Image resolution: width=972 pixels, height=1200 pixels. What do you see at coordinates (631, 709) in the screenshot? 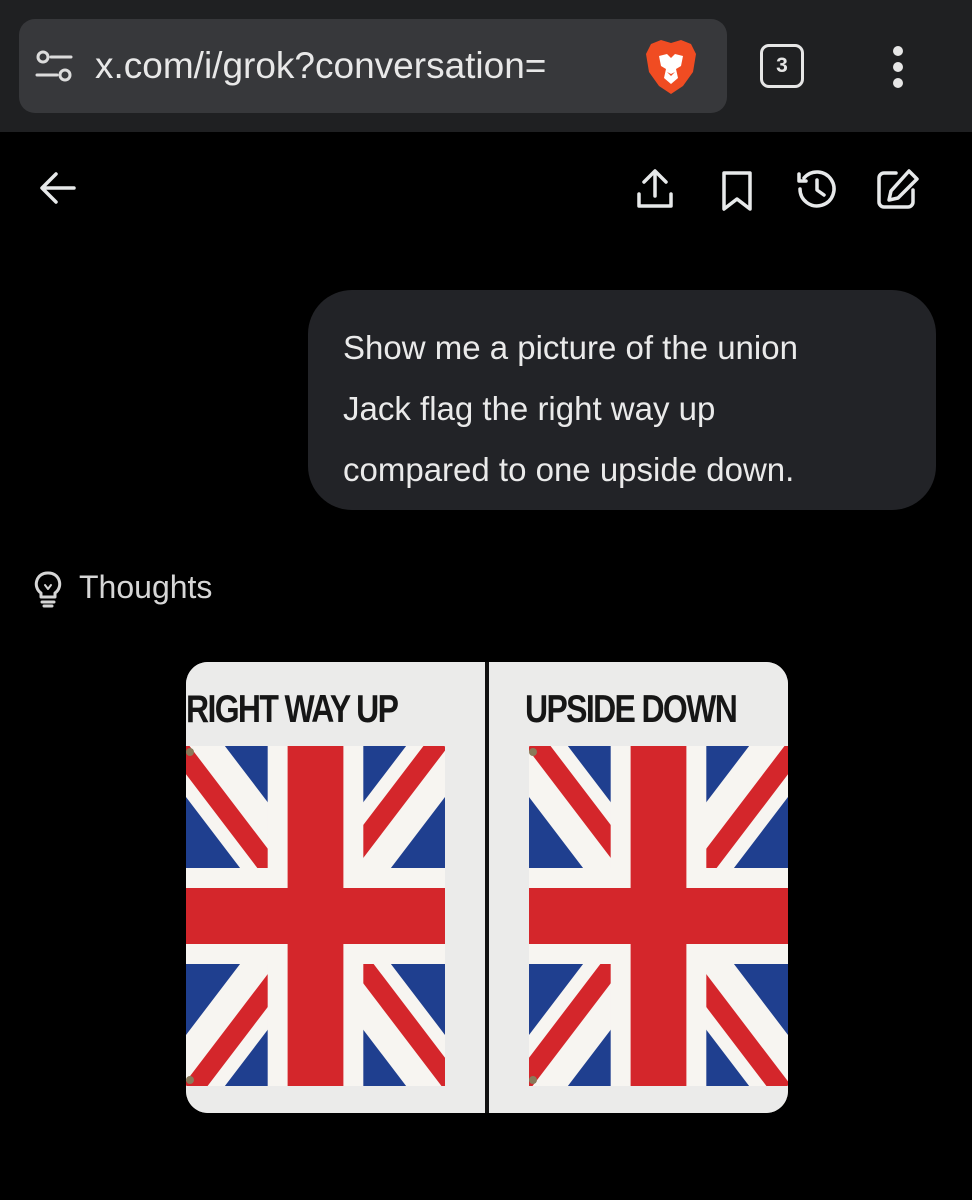
I see `panel-title: UPSIDE DOWN` at bounding box center [631, 709].